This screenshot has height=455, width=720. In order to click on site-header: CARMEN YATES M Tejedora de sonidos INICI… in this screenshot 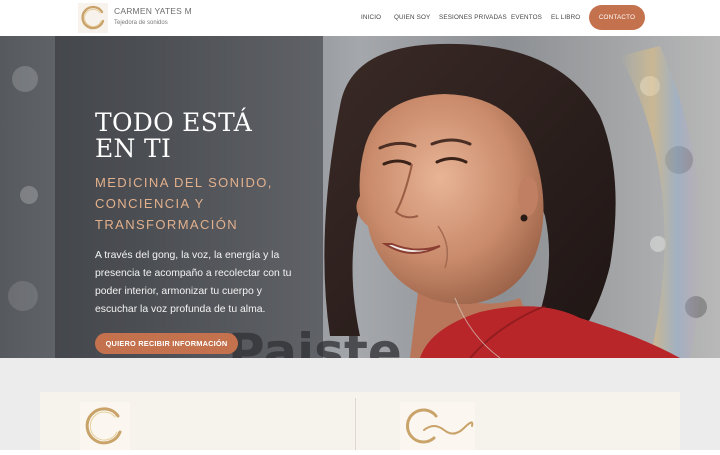, I will do `click(360, 18)`.